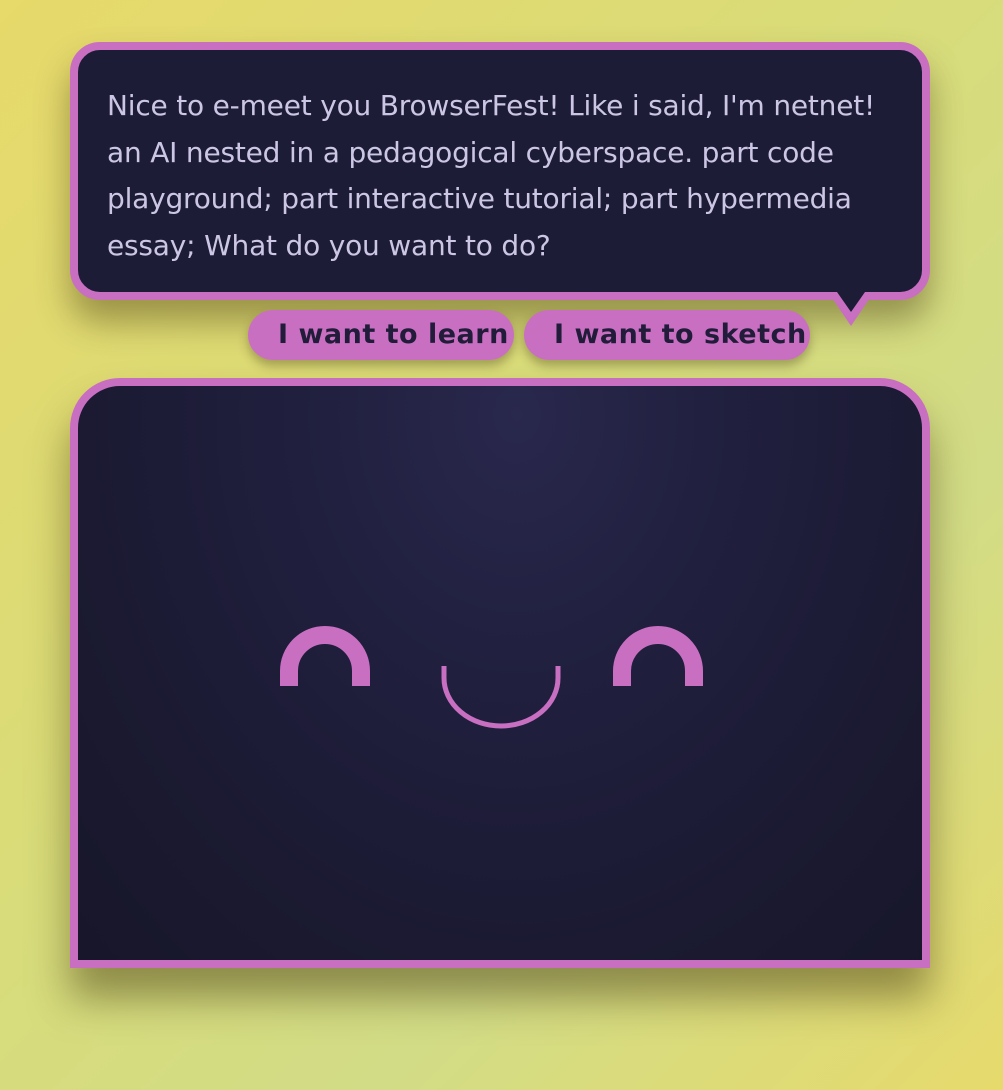  What do you see at coordinates (667, 335) in the screenshot?
I see `sketch-button: I want to sketch` at bounding box center [667, 335].